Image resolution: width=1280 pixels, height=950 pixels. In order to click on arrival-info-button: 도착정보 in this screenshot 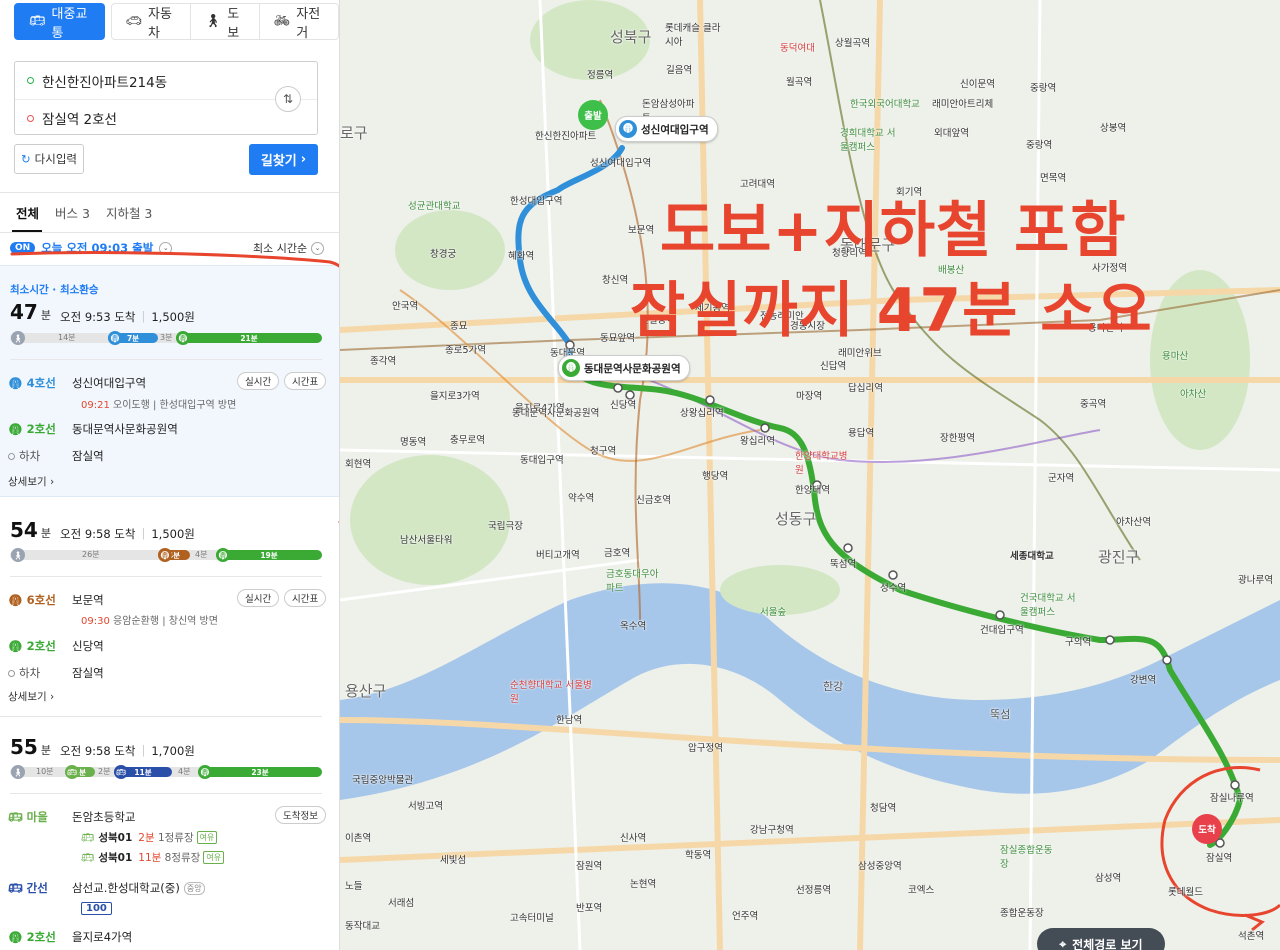, I will do `click(300, 815)`.